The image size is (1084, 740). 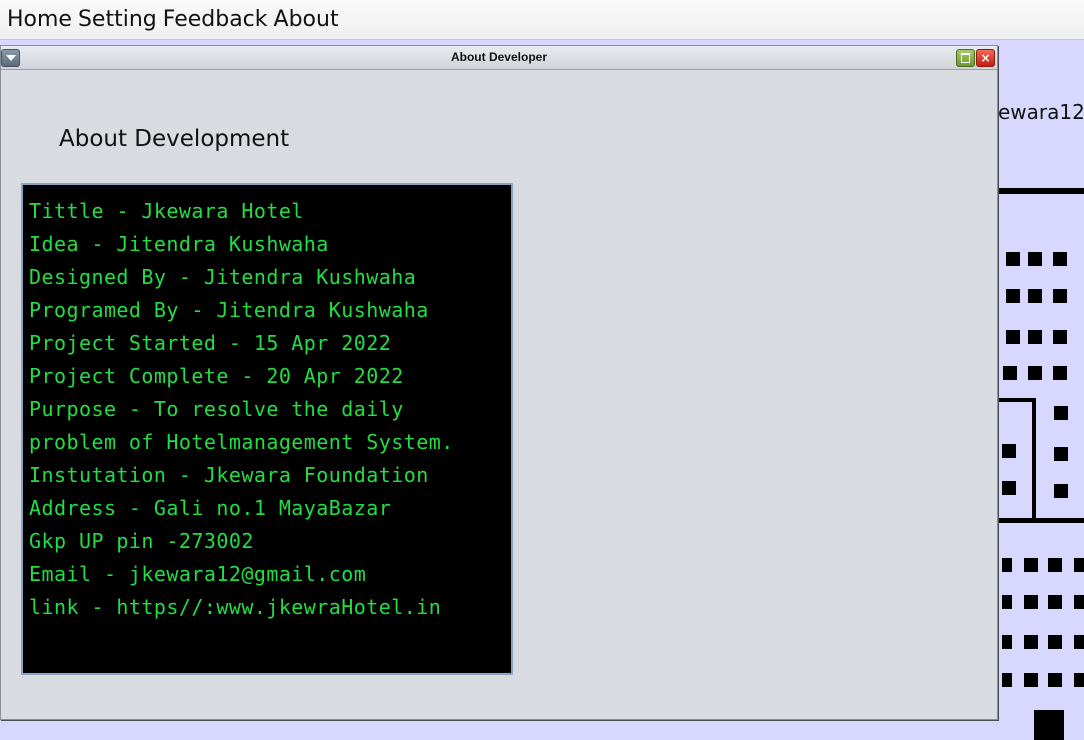 What do you see at coordinates (166, 211) in the screenshot?
I see `info-line-title: Tittle - Jkewara Hotel` at bounding box center [166, 211].